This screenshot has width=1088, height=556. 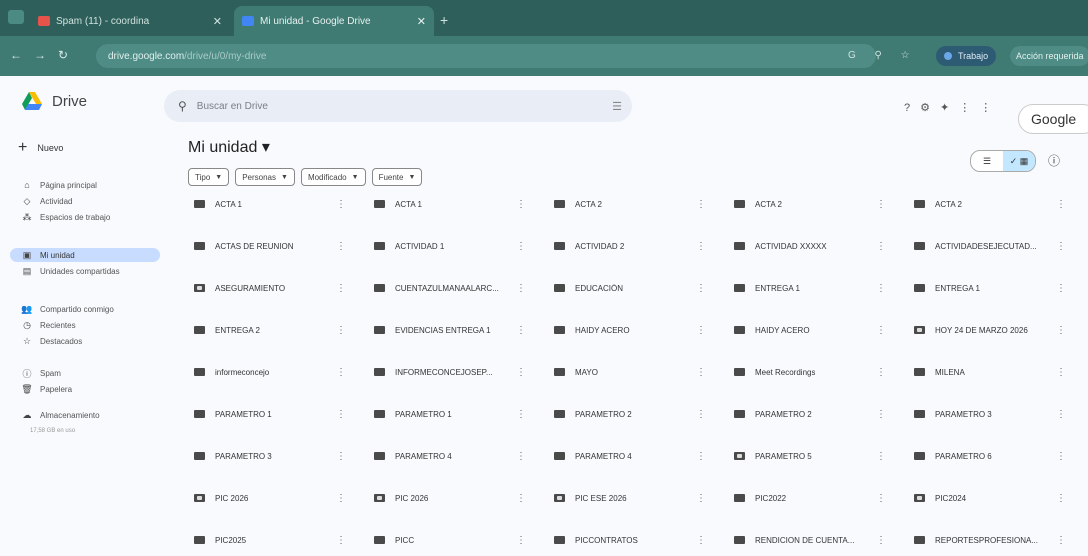 I want to click on folder-item: ACTIVIDAD XXXXX ⋮, so click(x=809, y=246).